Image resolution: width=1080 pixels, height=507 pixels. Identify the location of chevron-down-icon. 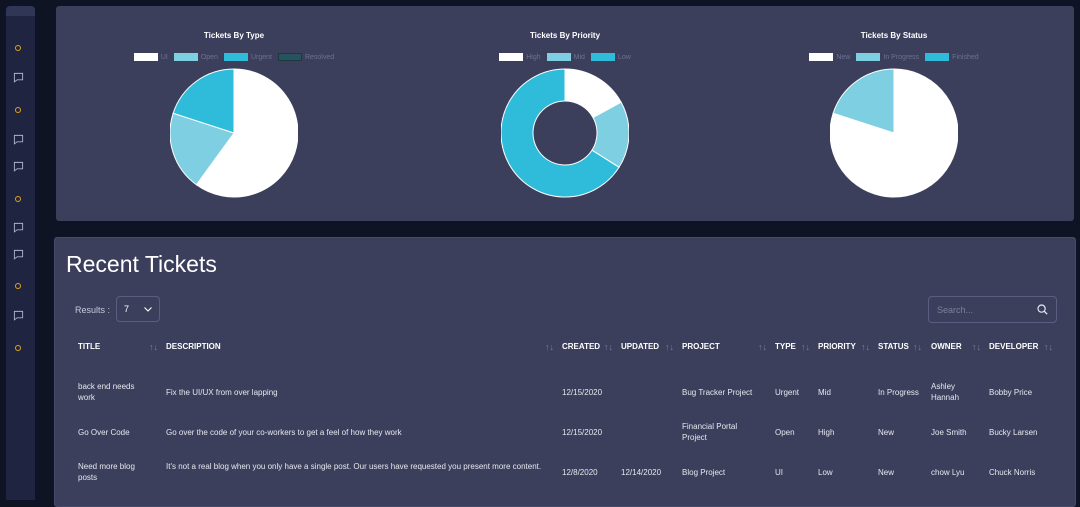
(148, 309).